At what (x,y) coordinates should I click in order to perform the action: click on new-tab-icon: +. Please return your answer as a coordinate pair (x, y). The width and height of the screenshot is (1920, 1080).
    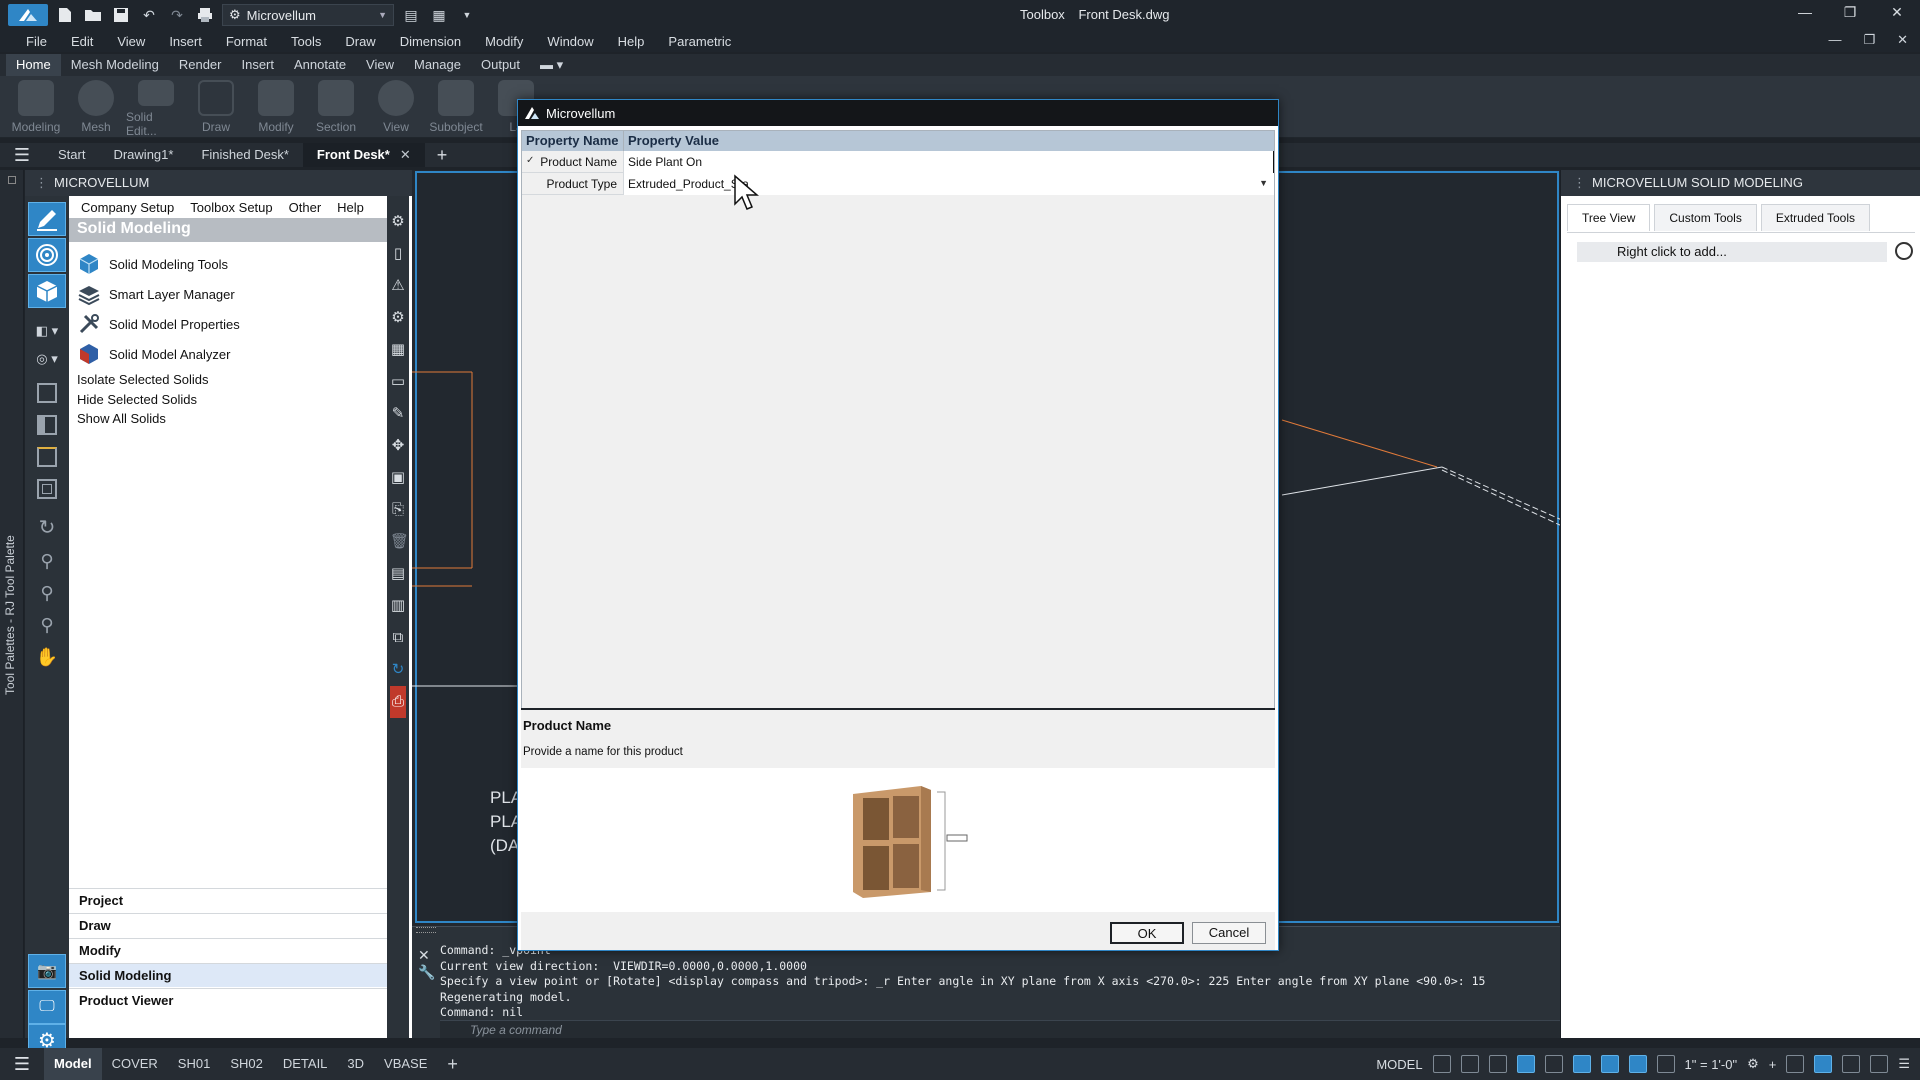
    Looking at the image, I should click on (442, 155).